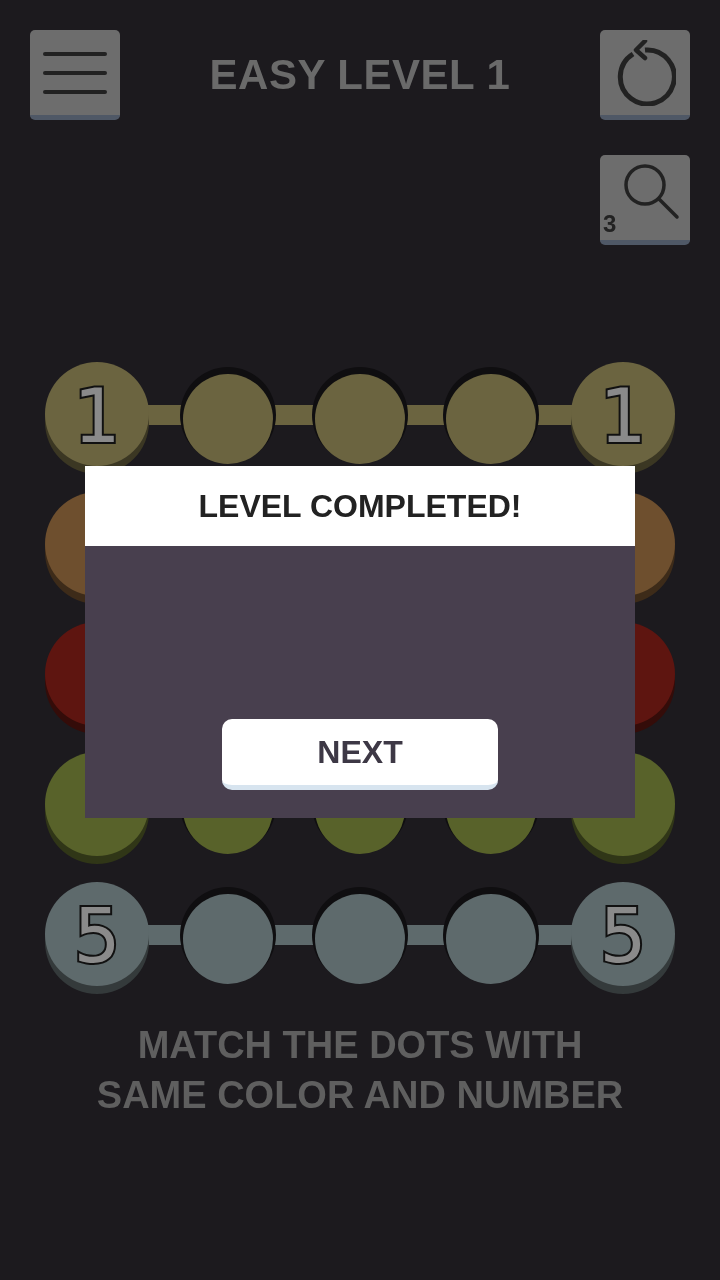 The image size is (720, 1280). Describe the element at coordinates (360, 506) in the screenshot. I see `dialog-title: LEVEL COMPLETED!` at that location.